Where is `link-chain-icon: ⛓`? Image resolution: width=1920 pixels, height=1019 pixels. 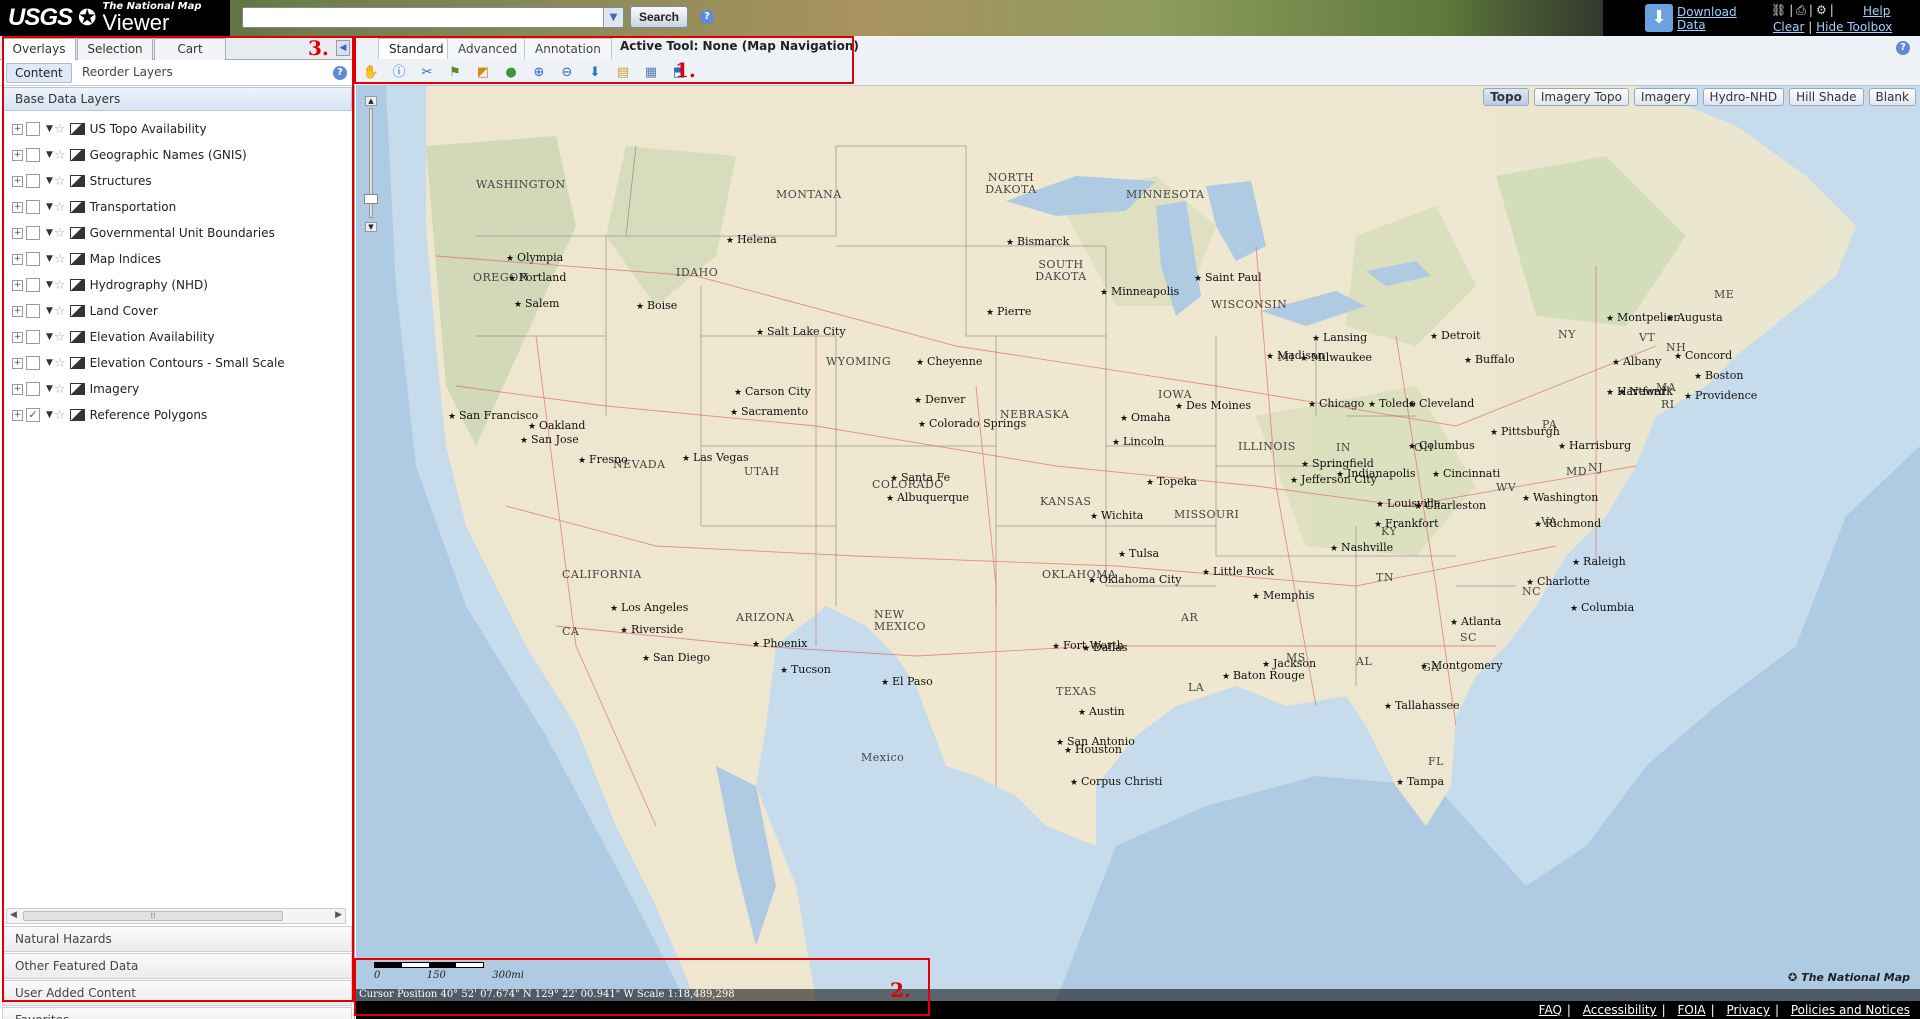 link-chain-icon: ⛓ is located at coordinates (1780, 10).